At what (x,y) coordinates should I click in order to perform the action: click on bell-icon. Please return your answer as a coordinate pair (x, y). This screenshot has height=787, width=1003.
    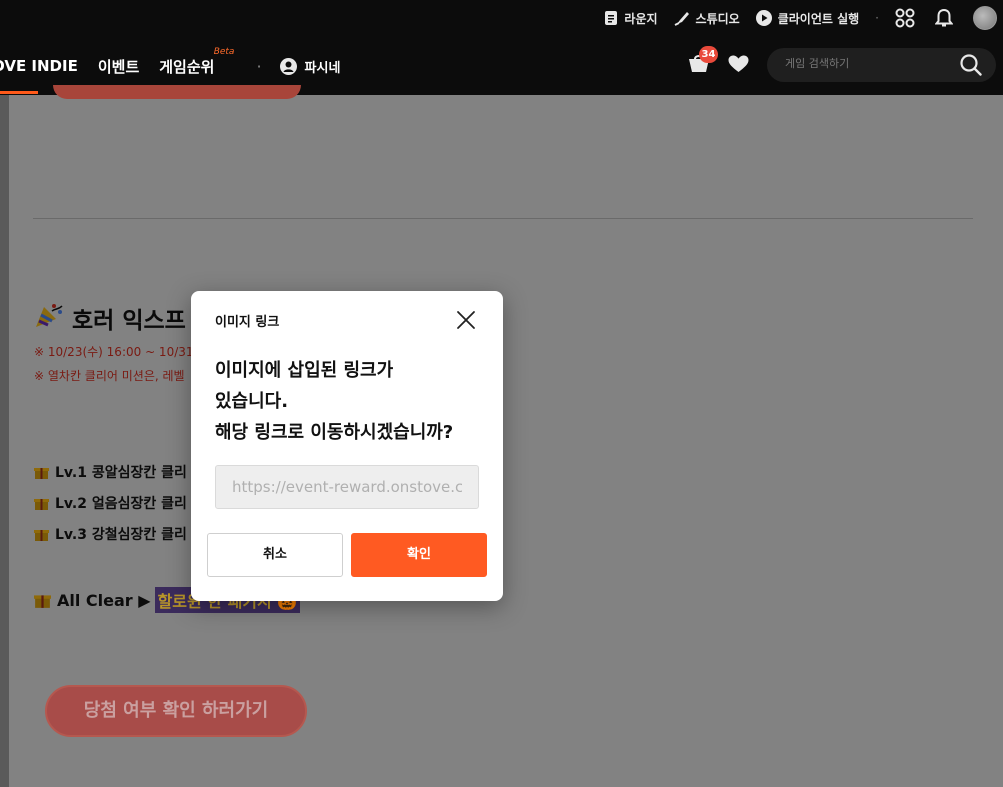
    Looking at the image, I should click on (944, 17).